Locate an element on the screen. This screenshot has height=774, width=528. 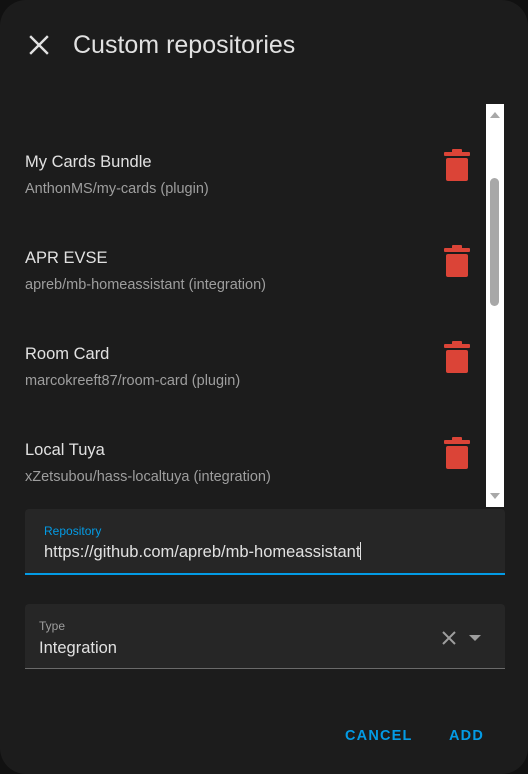
scrollbar-thumb is located at coordinates (494, 242).